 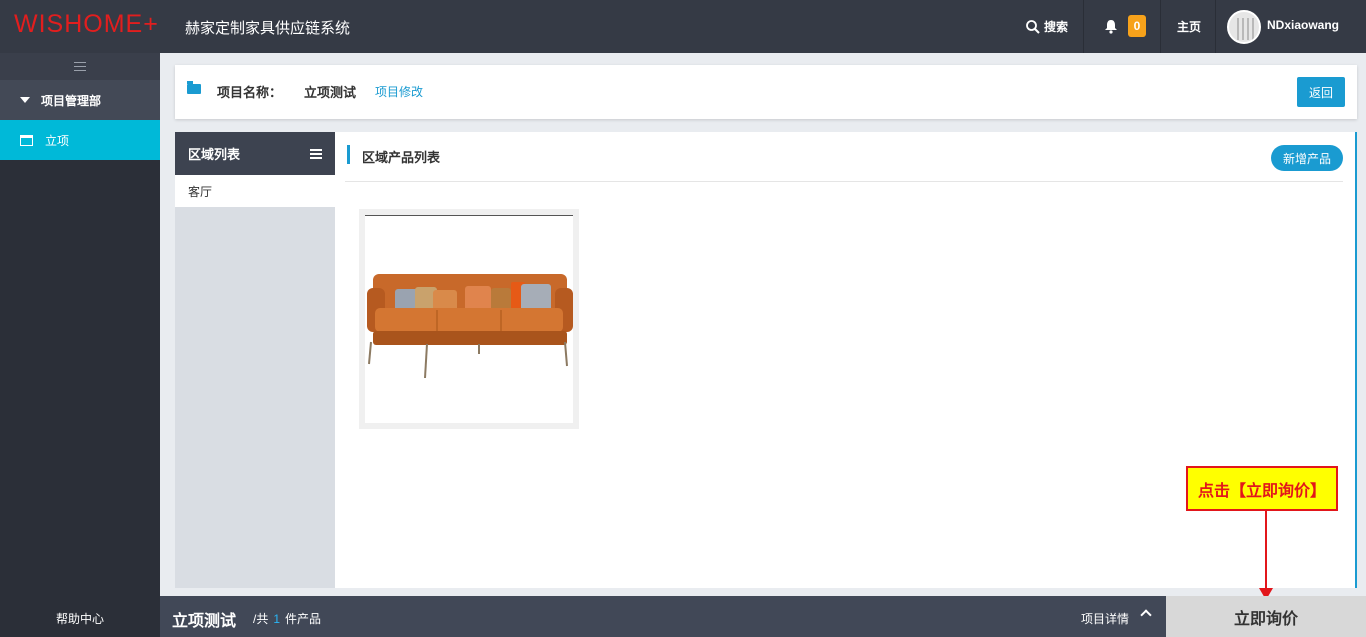 What do you see at coordinates (204, 621) in the screenshot?
I see `bottom-project-name: 立项测试` at bounding box center [204, 621].